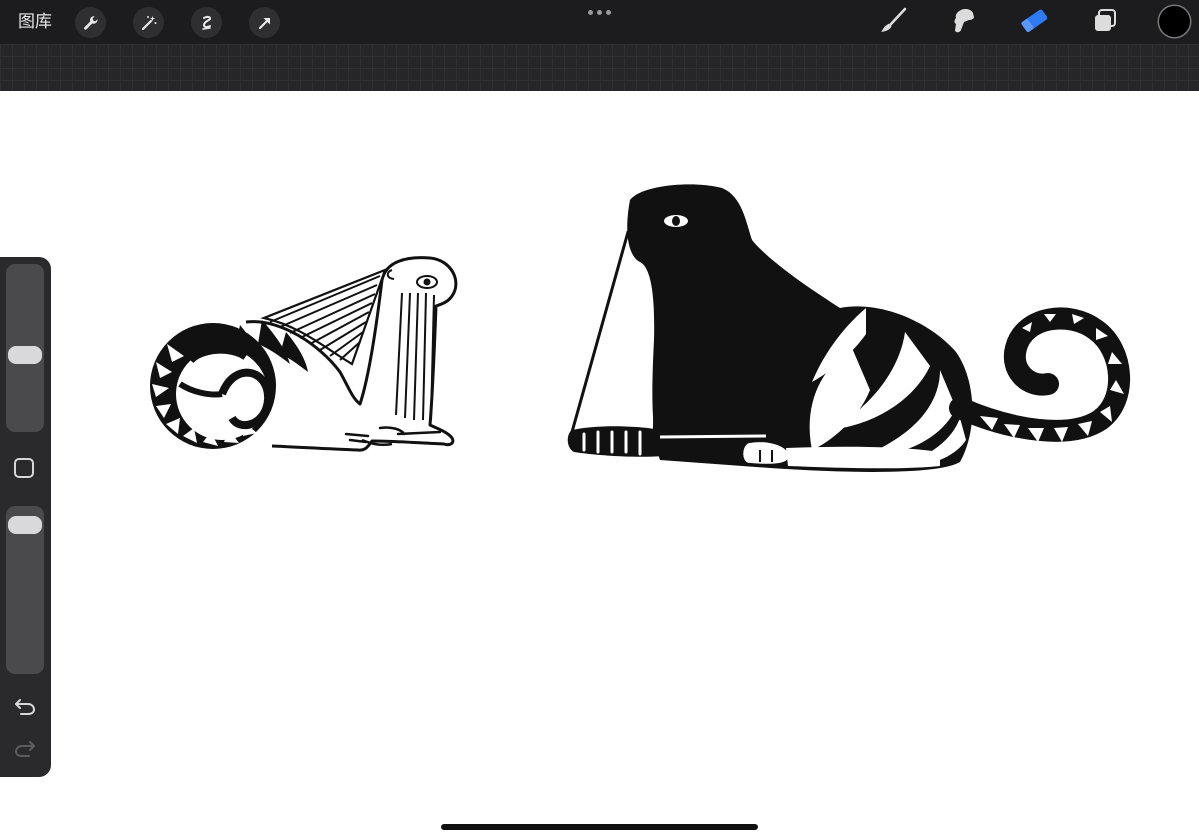 Image resolution: width=1199 pixels, height=838 pixels. What do you see at coordinates (35, 22) in the screenshot?
I see `gallery-button: 图库` at bounding box center [35, 22].